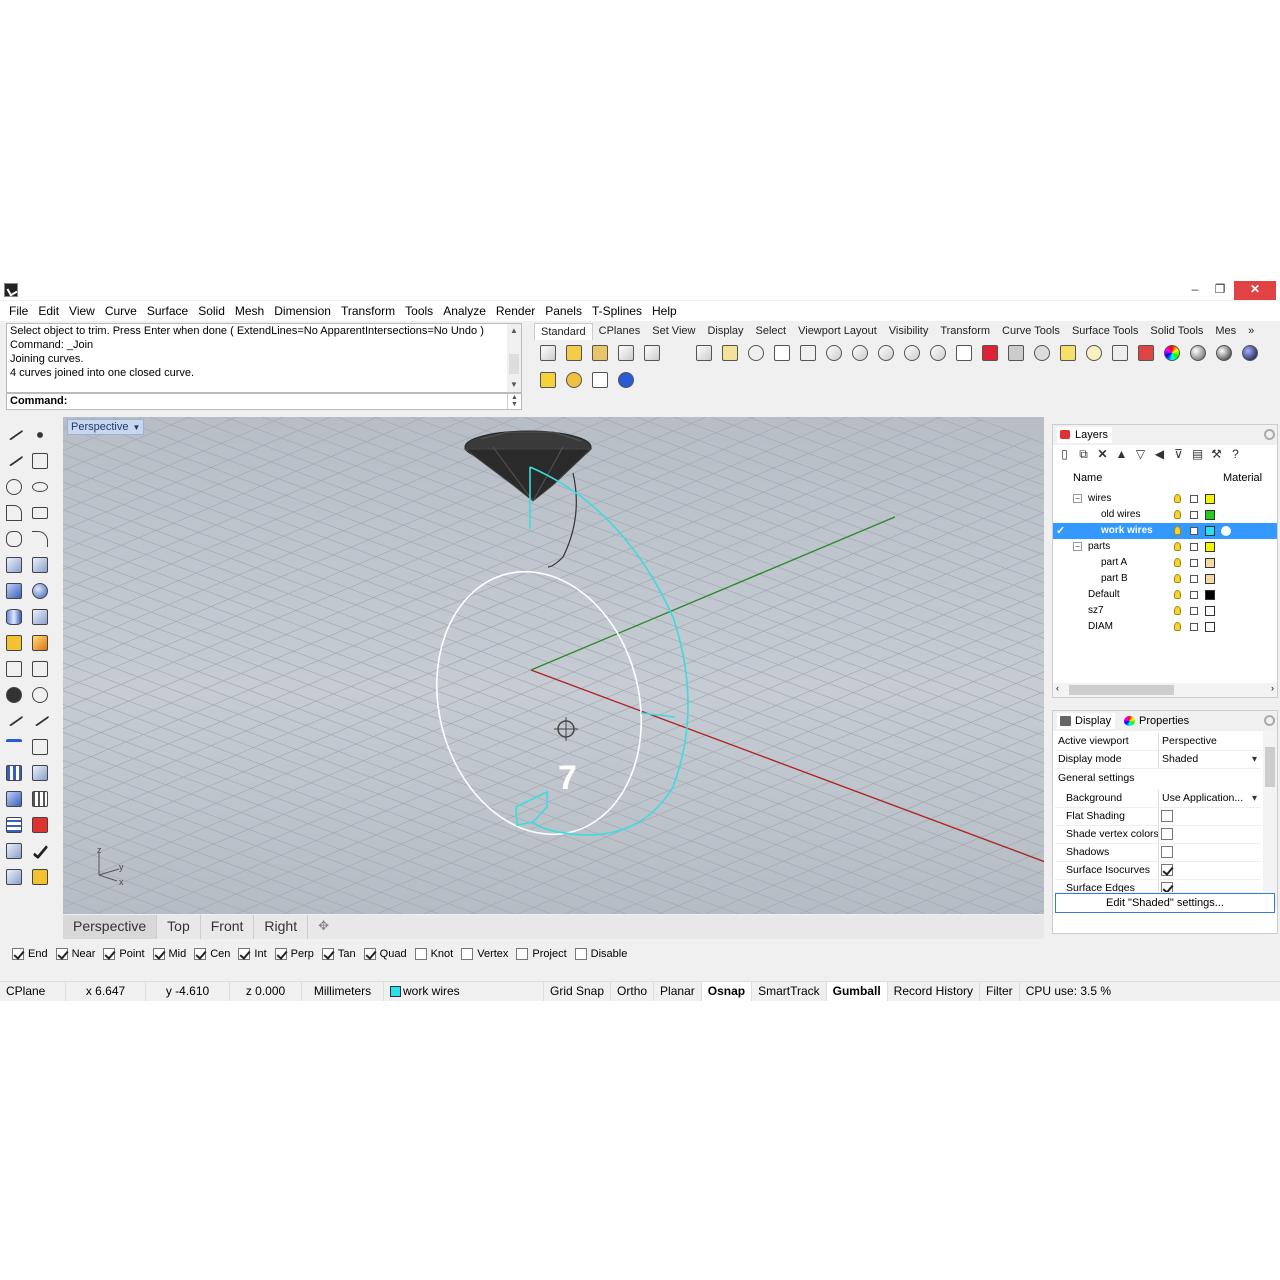 The image size is (1280, 1280). What do you see at coordinates (678, 353) in the screenshot?
I see `cut-icon` at bounding box center [678, 353].